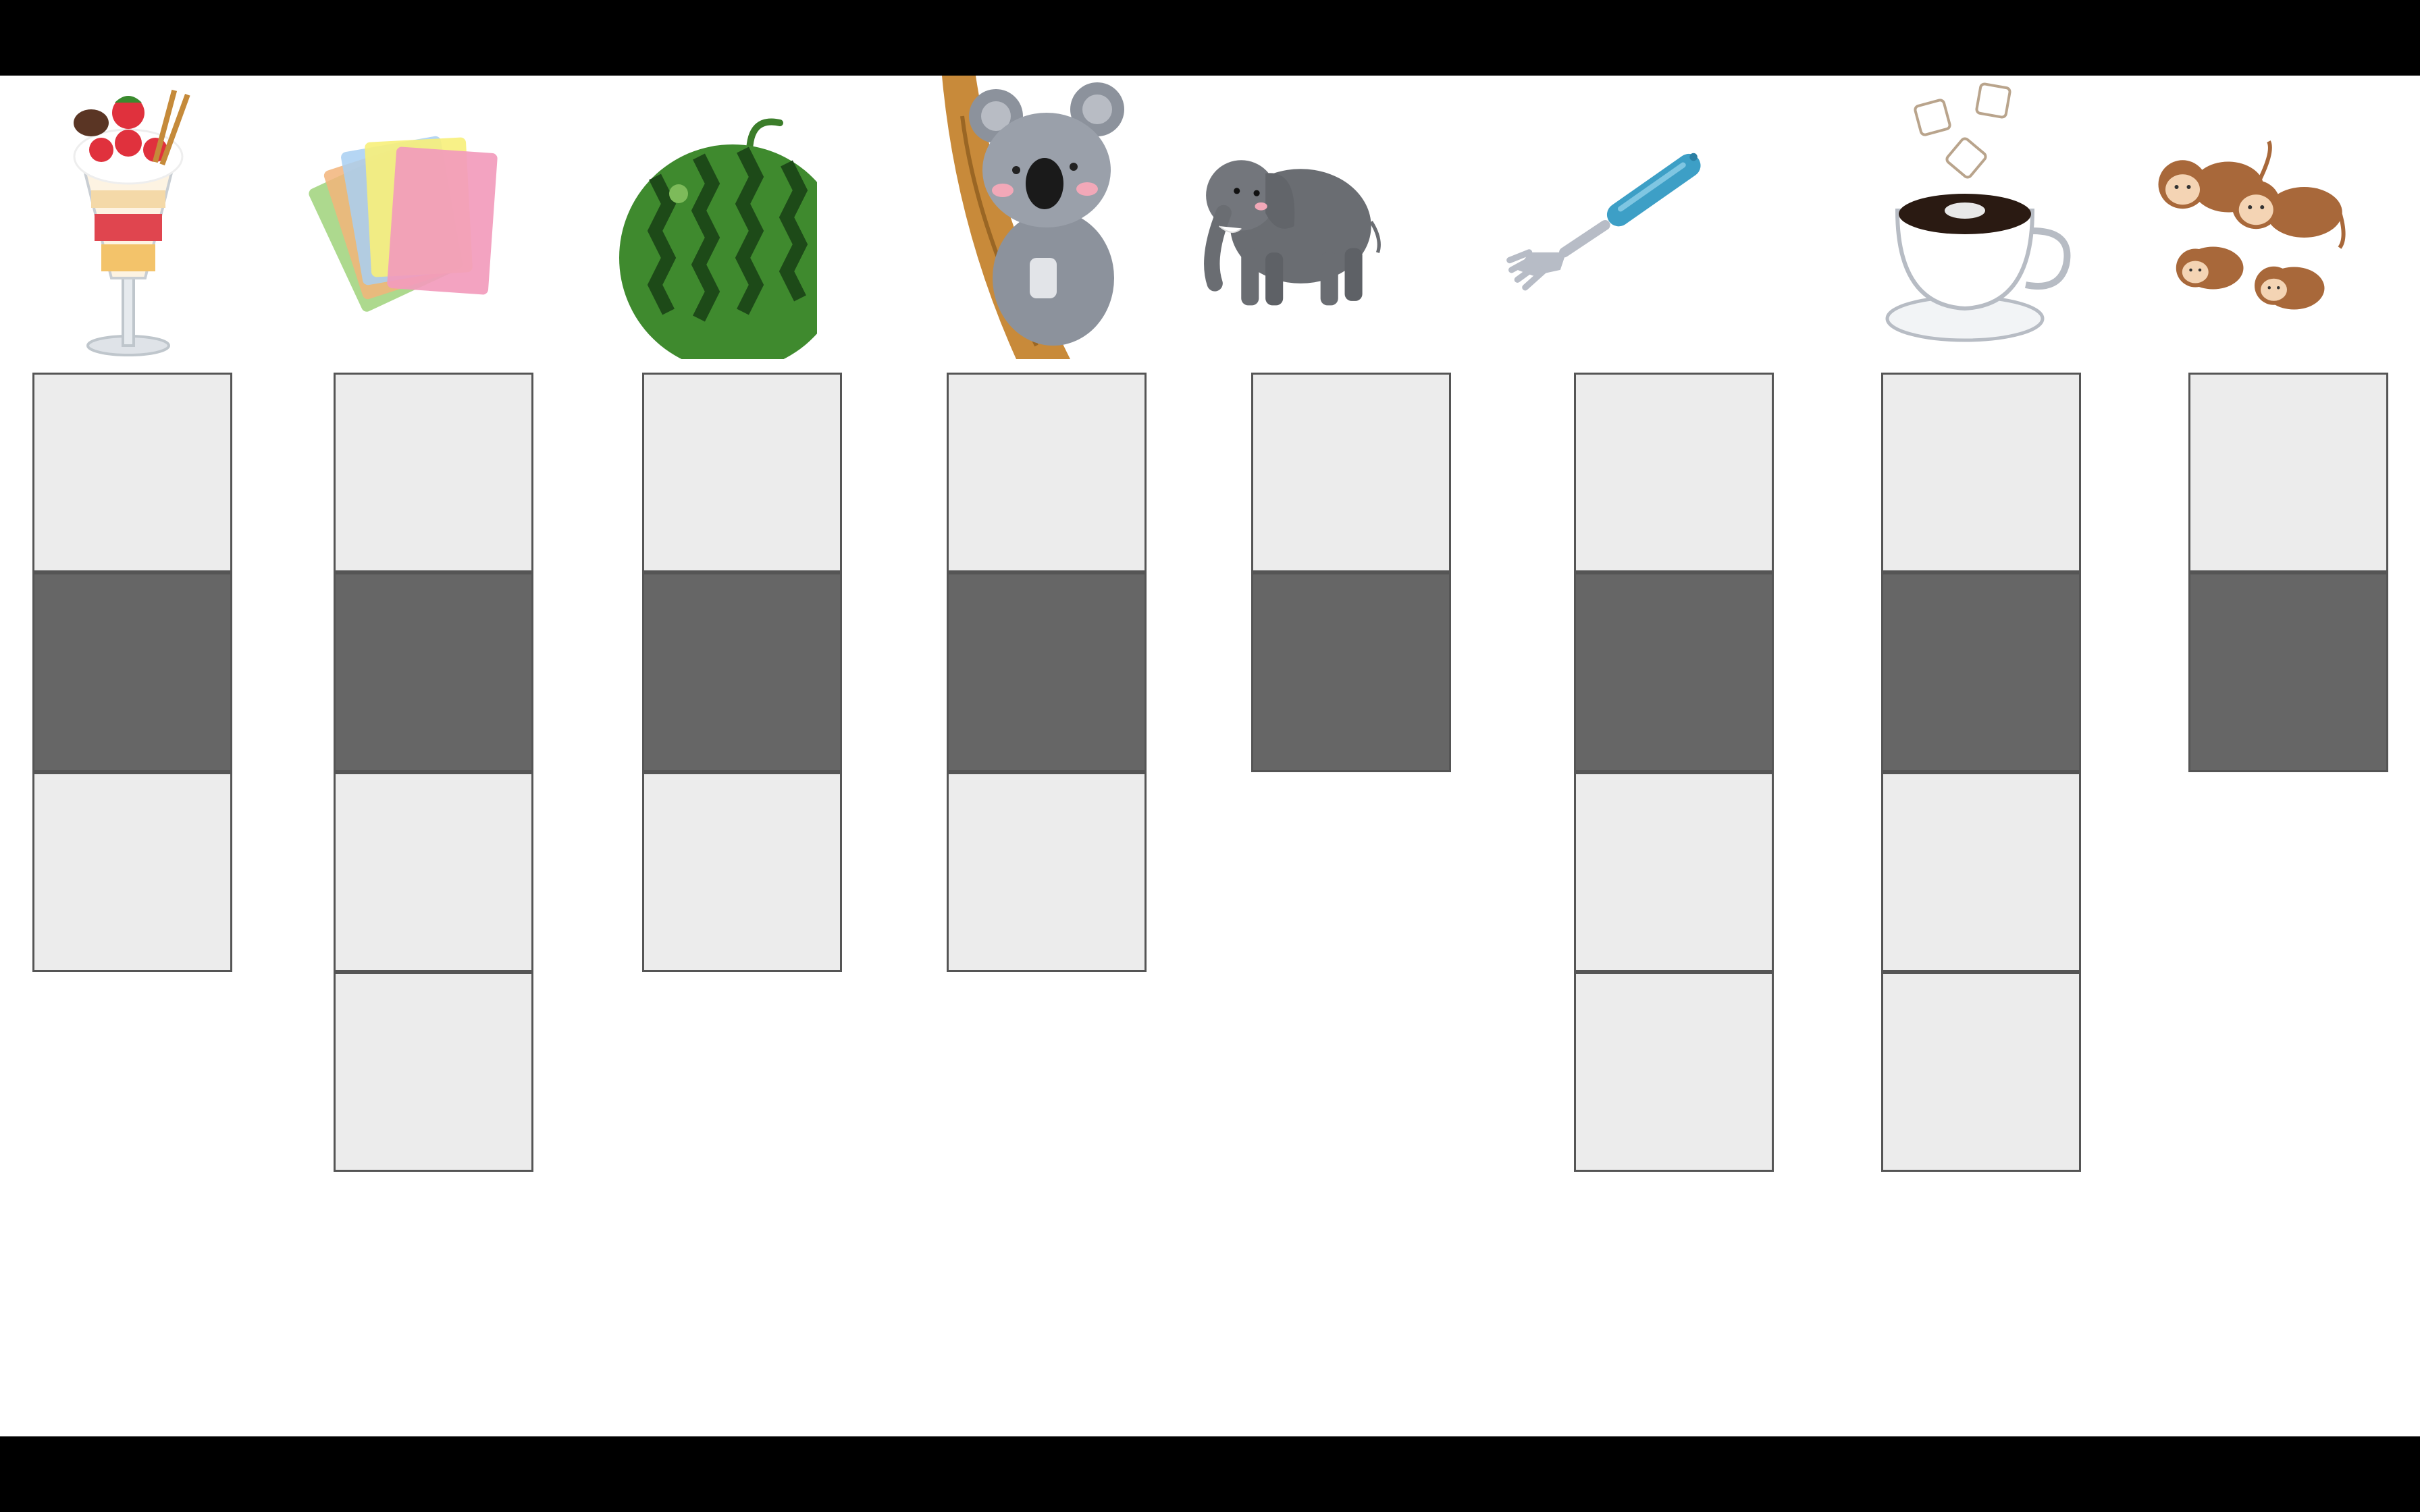 This screenshot has height=1512, width=2420. Describe the element at coordinates (128, 218) in the screenshot. I see `parfait-icon` at that location.